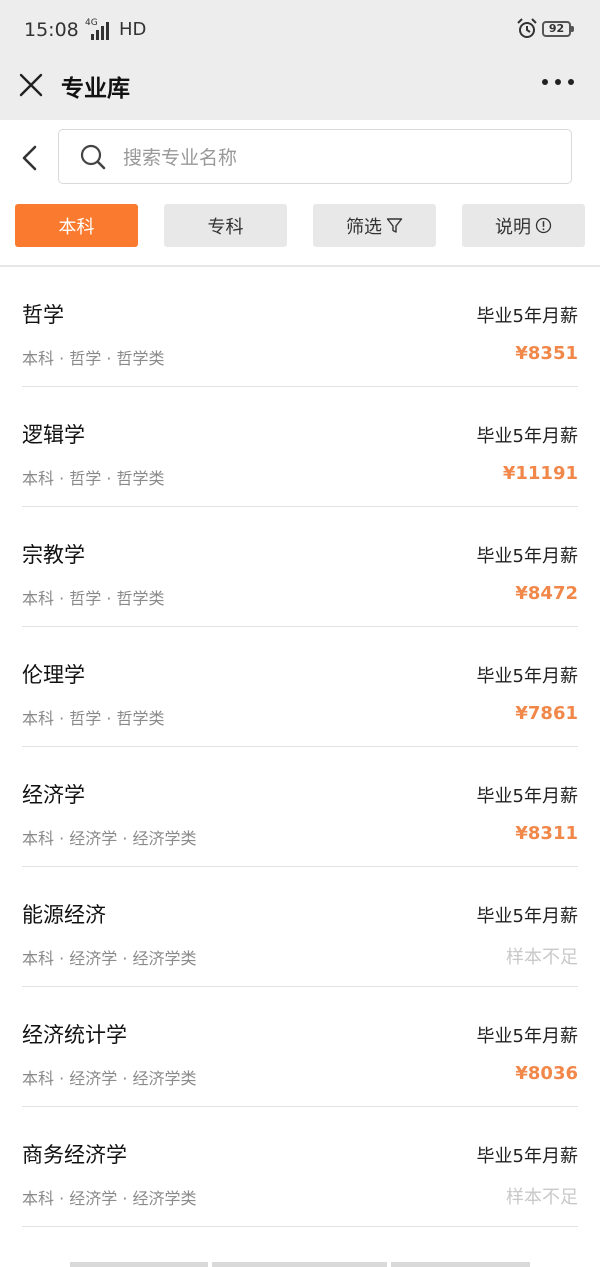 This screenshot has width=600, height=1267. Describe the element at coordinates (558, 82) in the screenshot. I see `more-icon` at that location.